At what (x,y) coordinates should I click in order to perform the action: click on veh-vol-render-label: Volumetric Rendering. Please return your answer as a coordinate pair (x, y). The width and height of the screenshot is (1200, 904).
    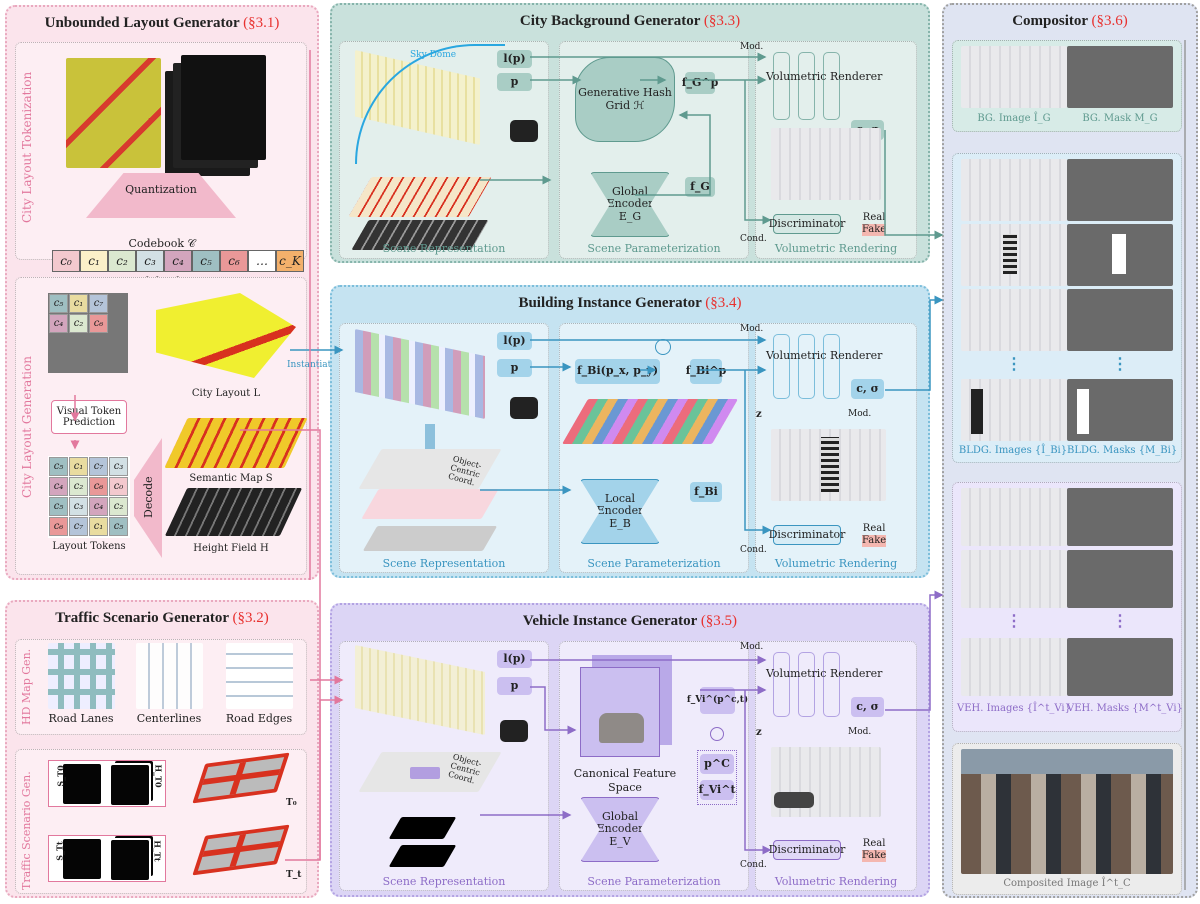
    Looking at the image, I should click on (836, 881).